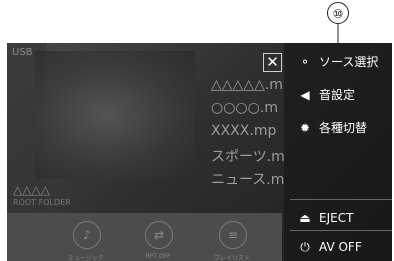  Describe the element at coordinates (336, 218) in the screenshot. I see `eject-label: EJECT` at that location.